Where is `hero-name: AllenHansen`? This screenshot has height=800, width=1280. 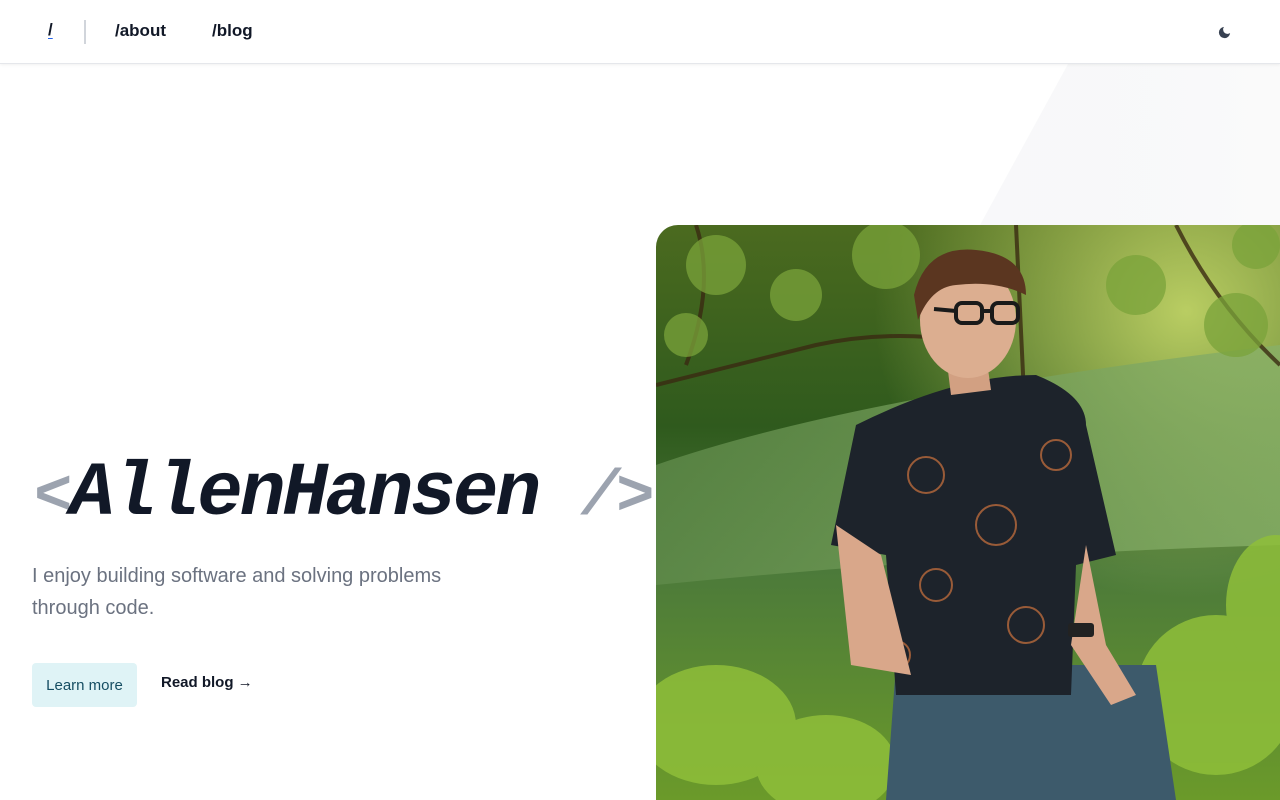 hero-name: AllenHansen is located at coordinates (305, 494).